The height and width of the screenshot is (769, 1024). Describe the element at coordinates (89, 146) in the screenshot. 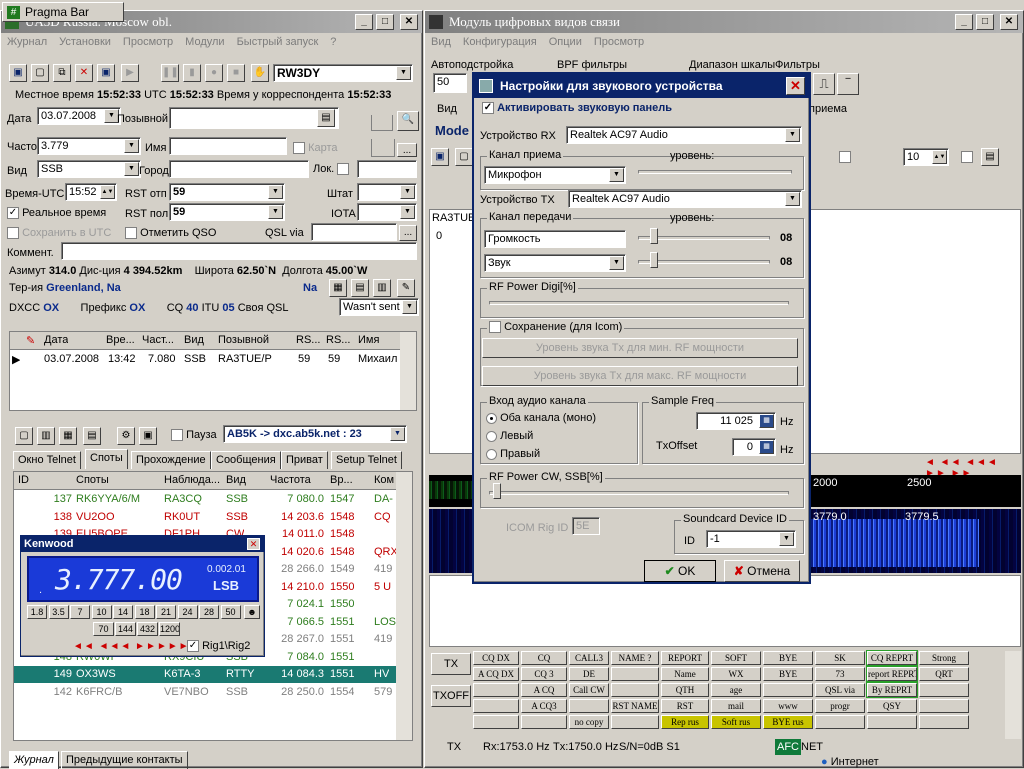

I see `freq-field: 3.779 ▼` at that location.